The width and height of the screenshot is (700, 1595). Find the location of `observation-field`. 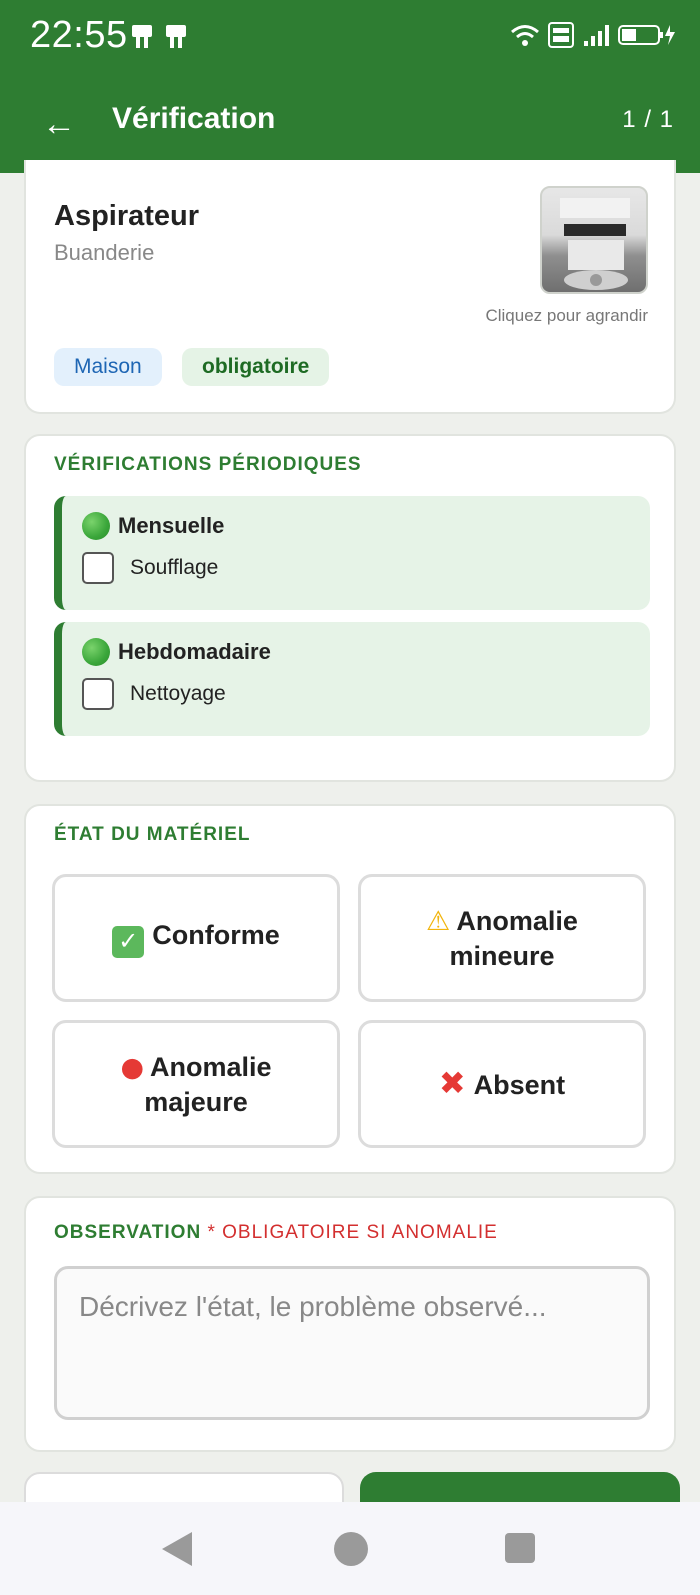

observation-field is located at coordinates (352, 1343).